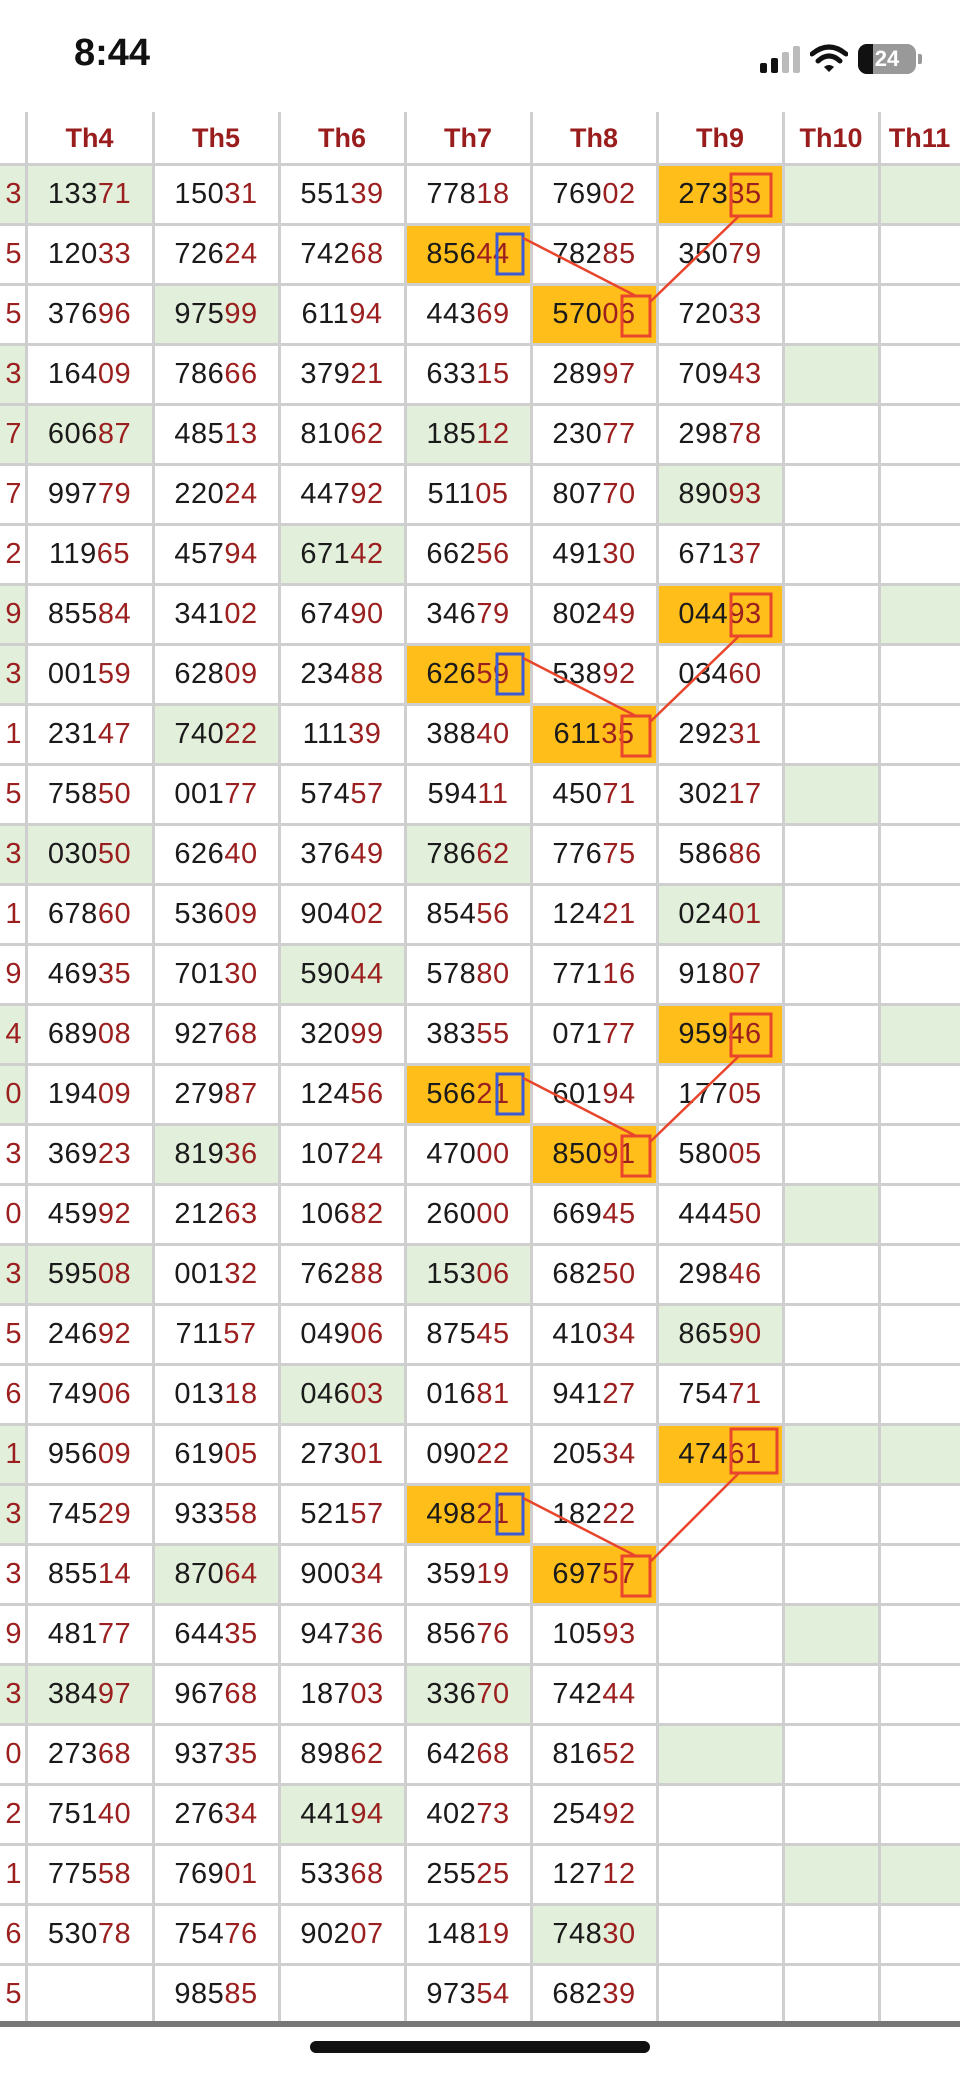 This screenshot has height=2079, width=960. Describe the element at coordinates (342, 1274) in the screenshot. I see `table-cell: 762 88` at that location.